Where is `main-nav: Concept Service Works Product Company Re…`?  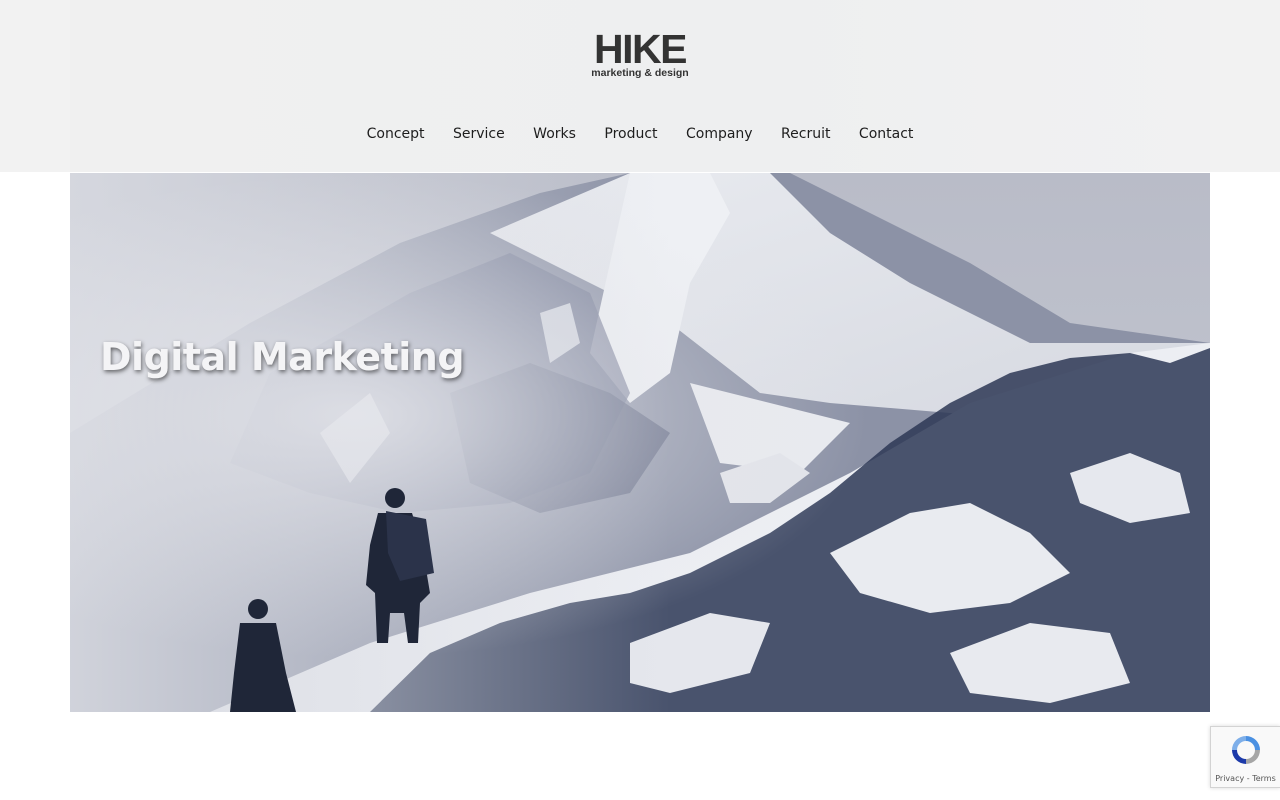
main-nav: Concept Service Works Product Company Re… is located at coordinates (640, 134).